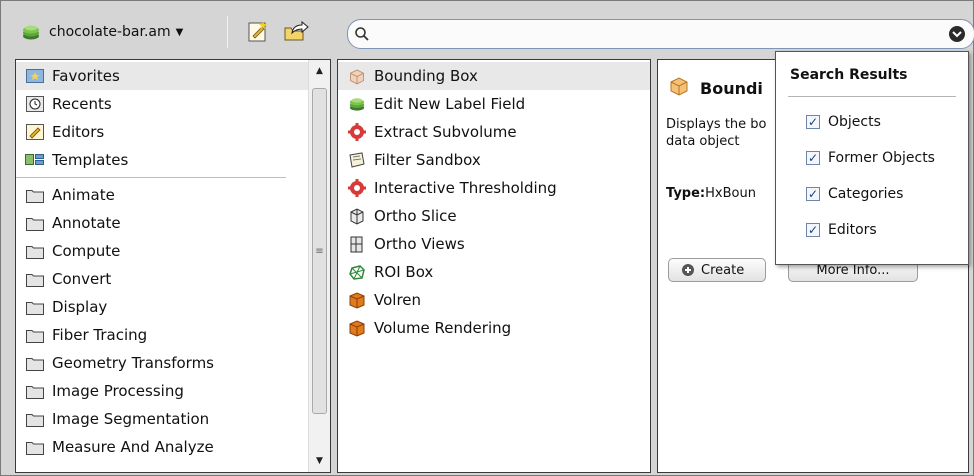  I want to click on detail-title-text: Boundi, so click(731, 88).